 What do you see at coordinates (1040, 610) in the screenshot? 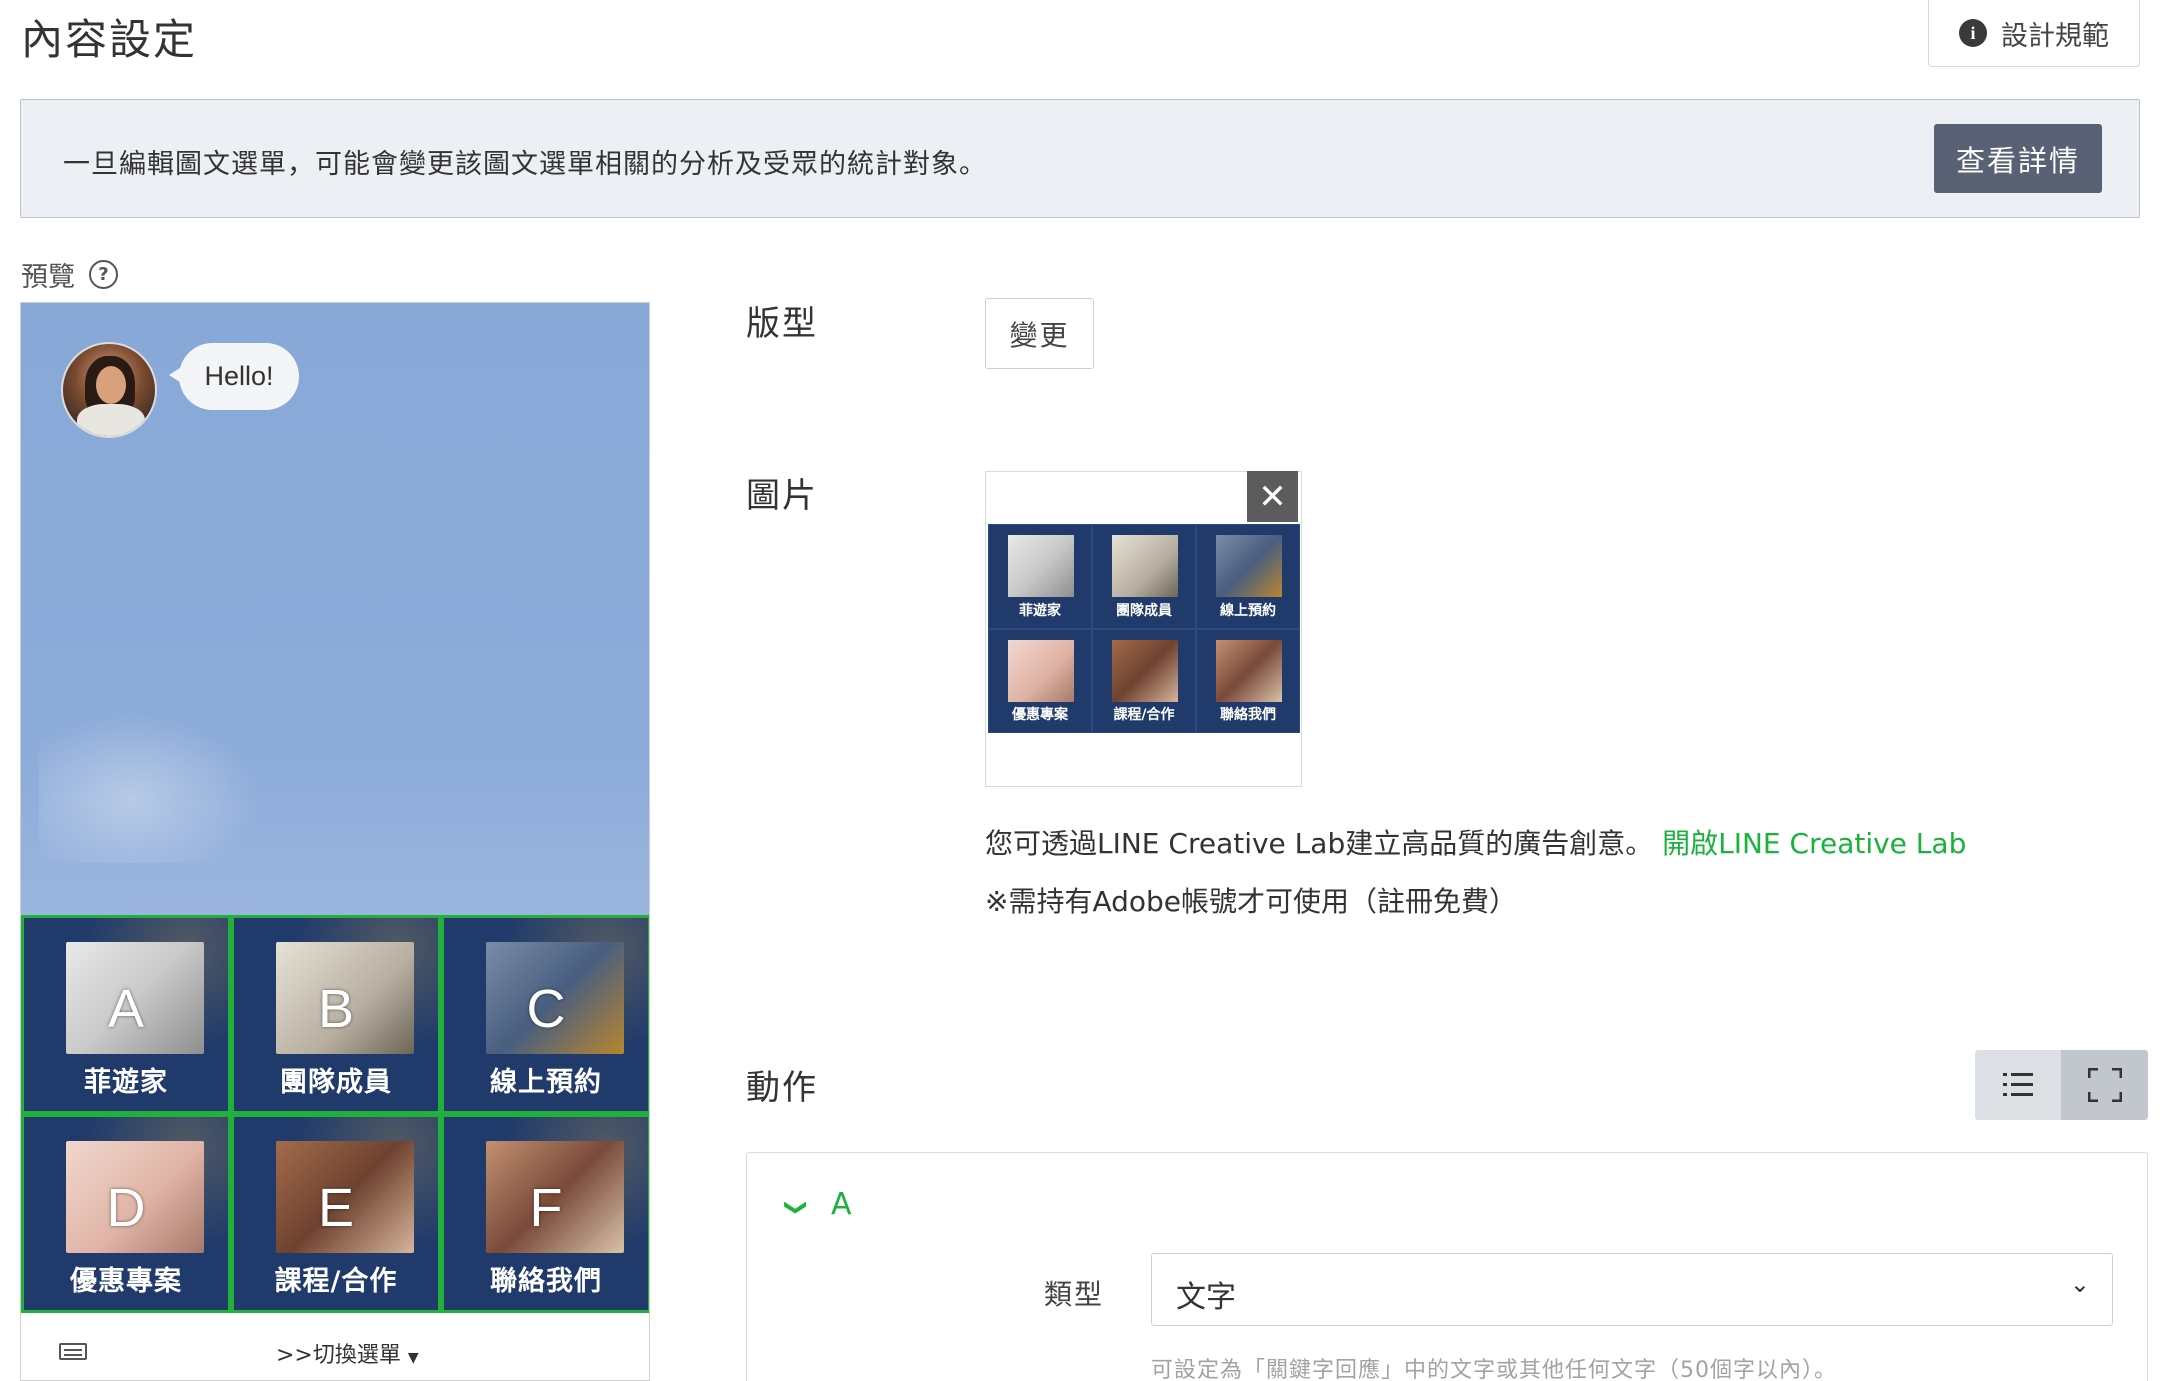
I see `thumb-cell-label: 菲遊家` at bounding box center [1040, 610].